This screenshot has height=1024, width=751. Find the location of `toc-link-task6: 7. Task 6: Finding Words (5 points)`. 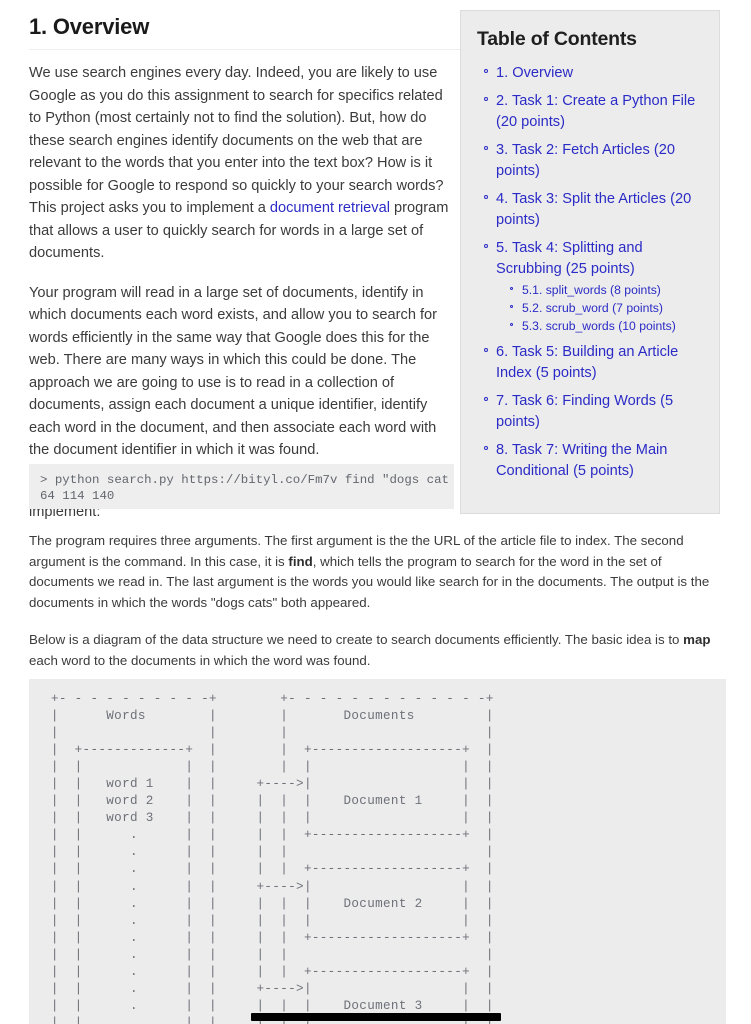

toc-link-task6: 7. Task 6: Finding Words (5 points) is located at coordinates (600, 412).